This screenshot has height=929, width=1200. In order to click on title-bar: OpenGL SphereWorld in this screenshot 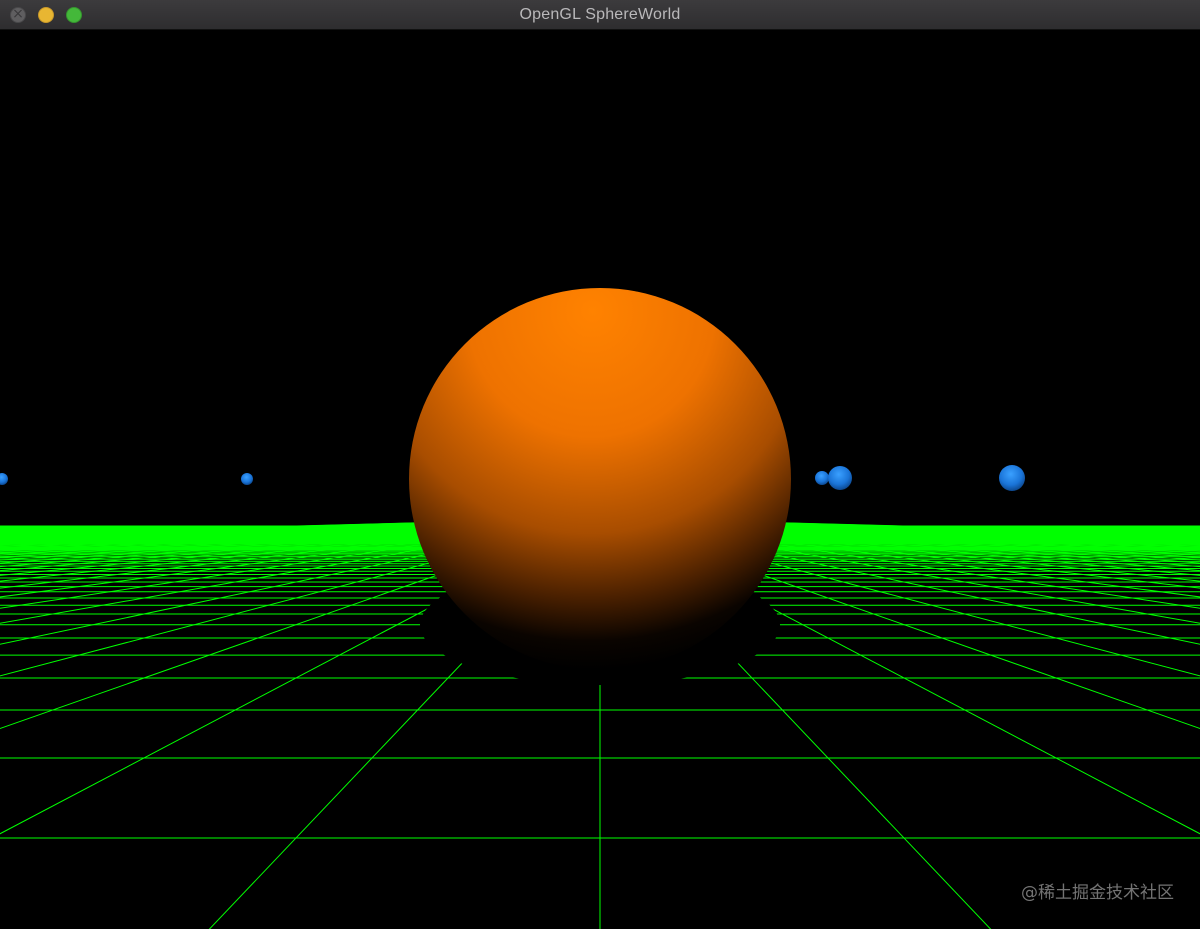, I will do `click(600, 15)`.